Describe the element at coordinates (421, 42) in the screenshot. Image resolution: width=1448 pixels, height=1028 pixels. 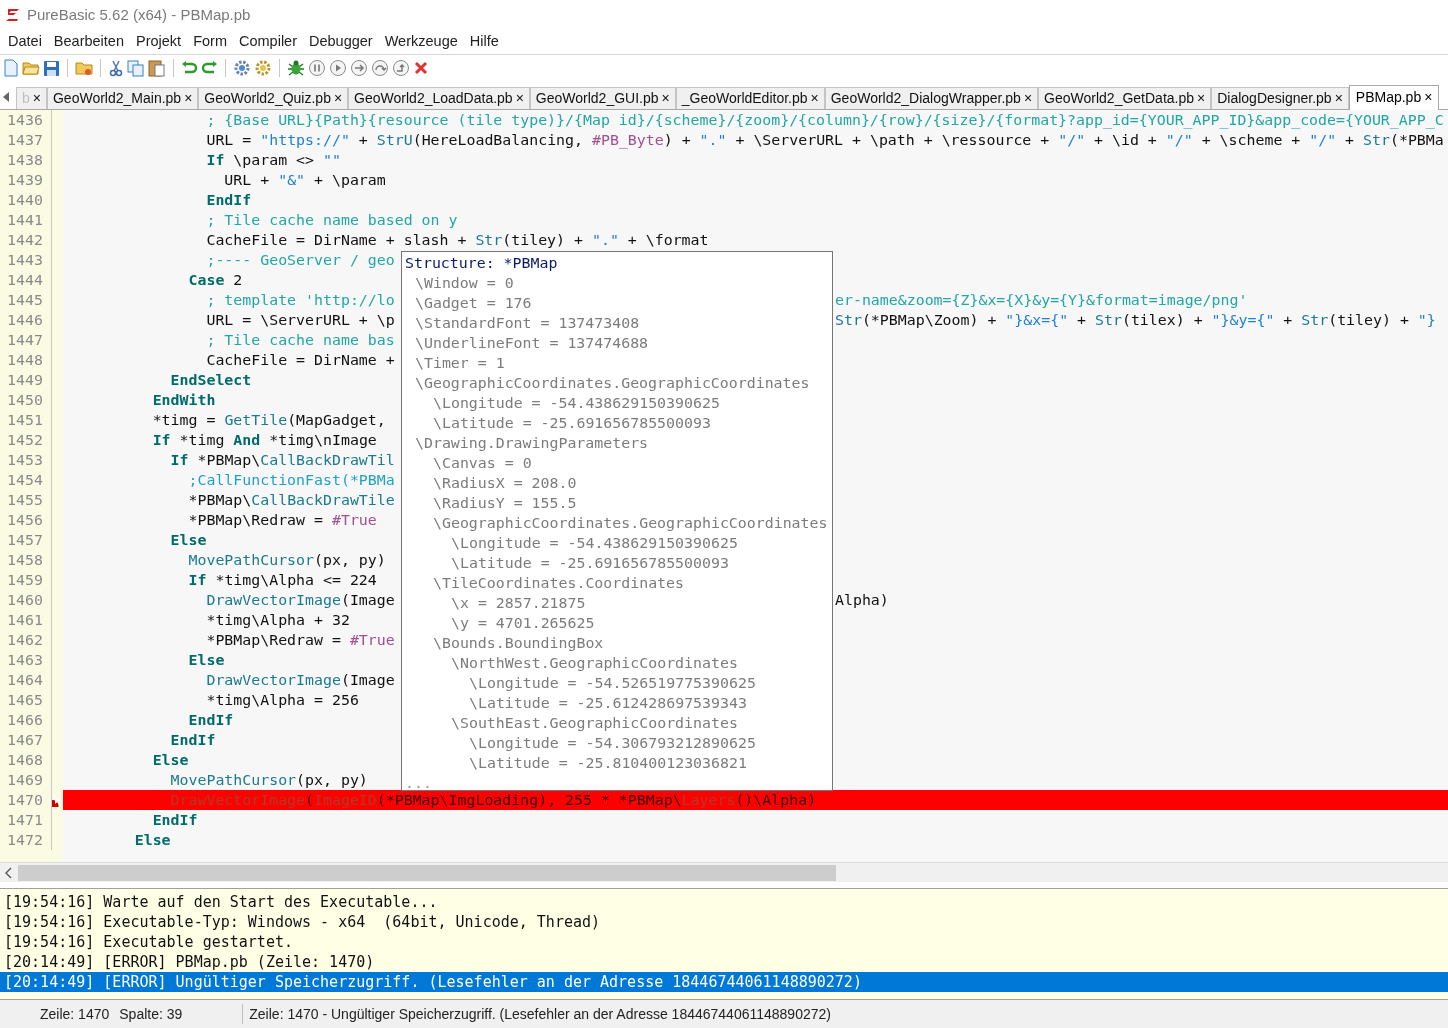
I see `menu-item: Werkzeuge` at that location.